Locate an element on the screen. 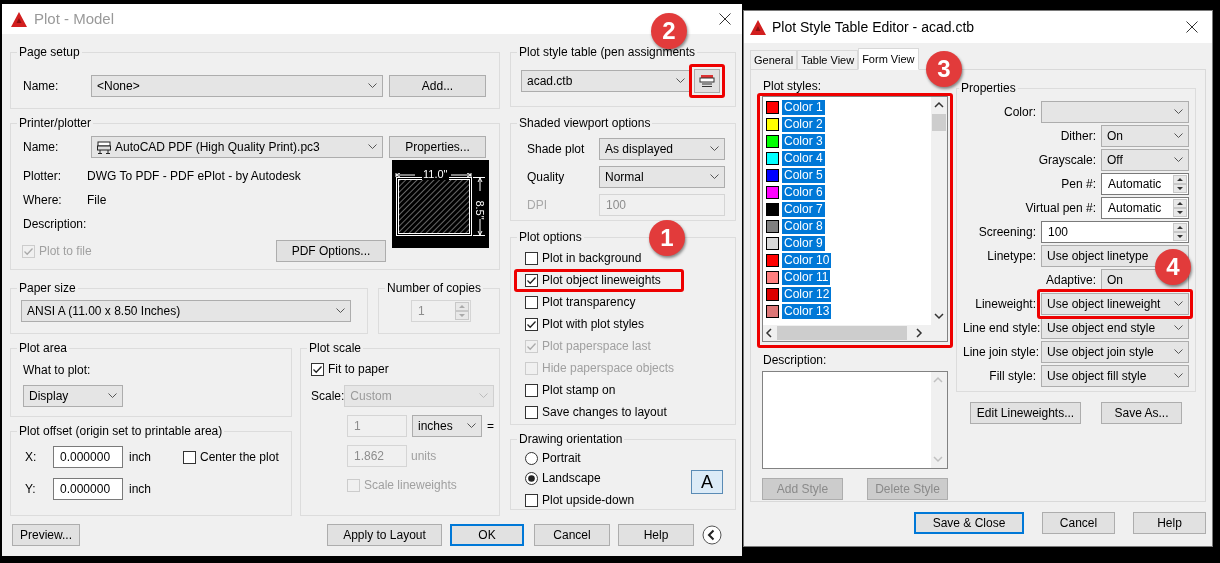  collapse-icon is located at coordinates (712, 535).